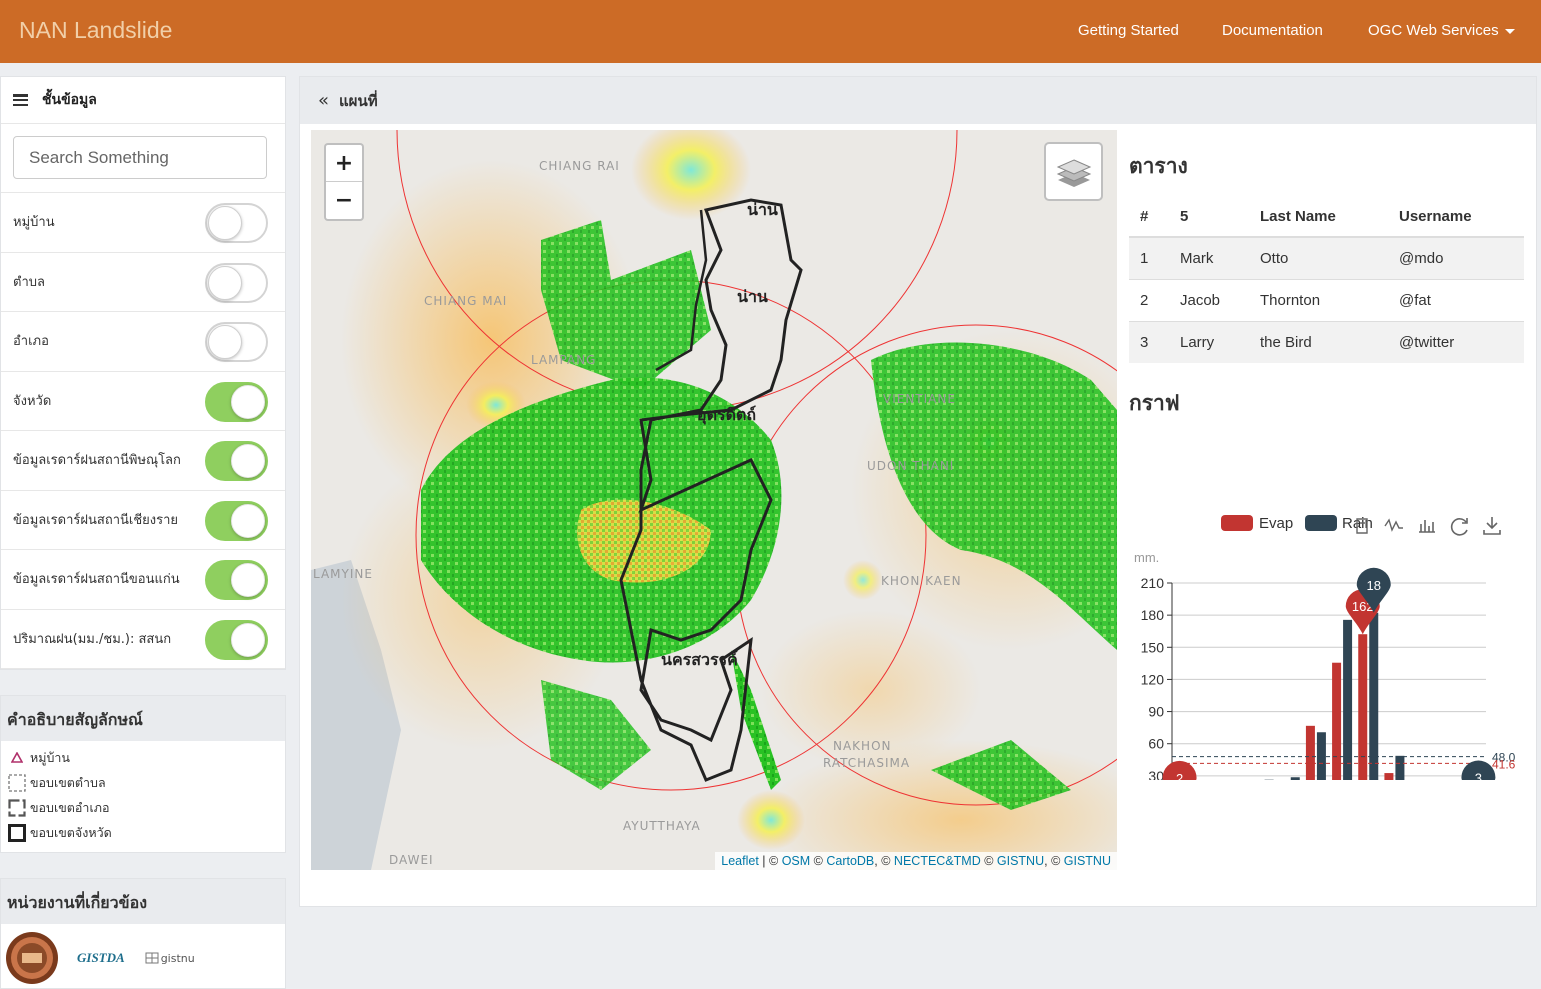  I want to click on agency-panel: หน่วยงานที่เกี่ยวข้อง GISTDA gistnu, so click(143, 933).